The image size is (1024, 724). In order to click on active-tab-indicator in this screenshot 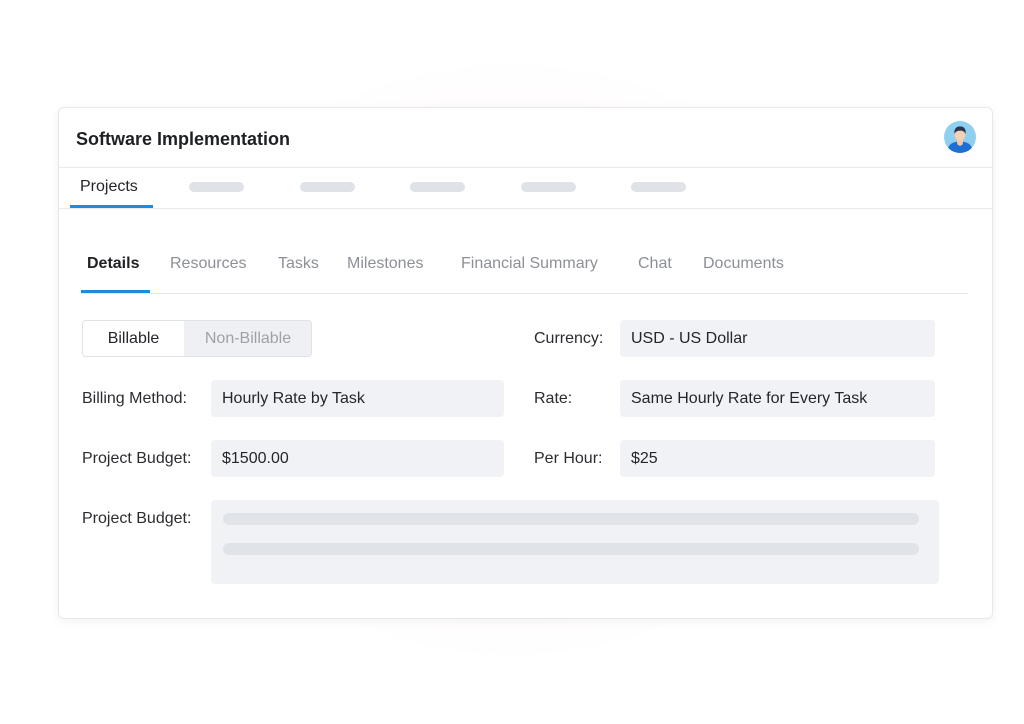, I will do `click(115, 291)`.